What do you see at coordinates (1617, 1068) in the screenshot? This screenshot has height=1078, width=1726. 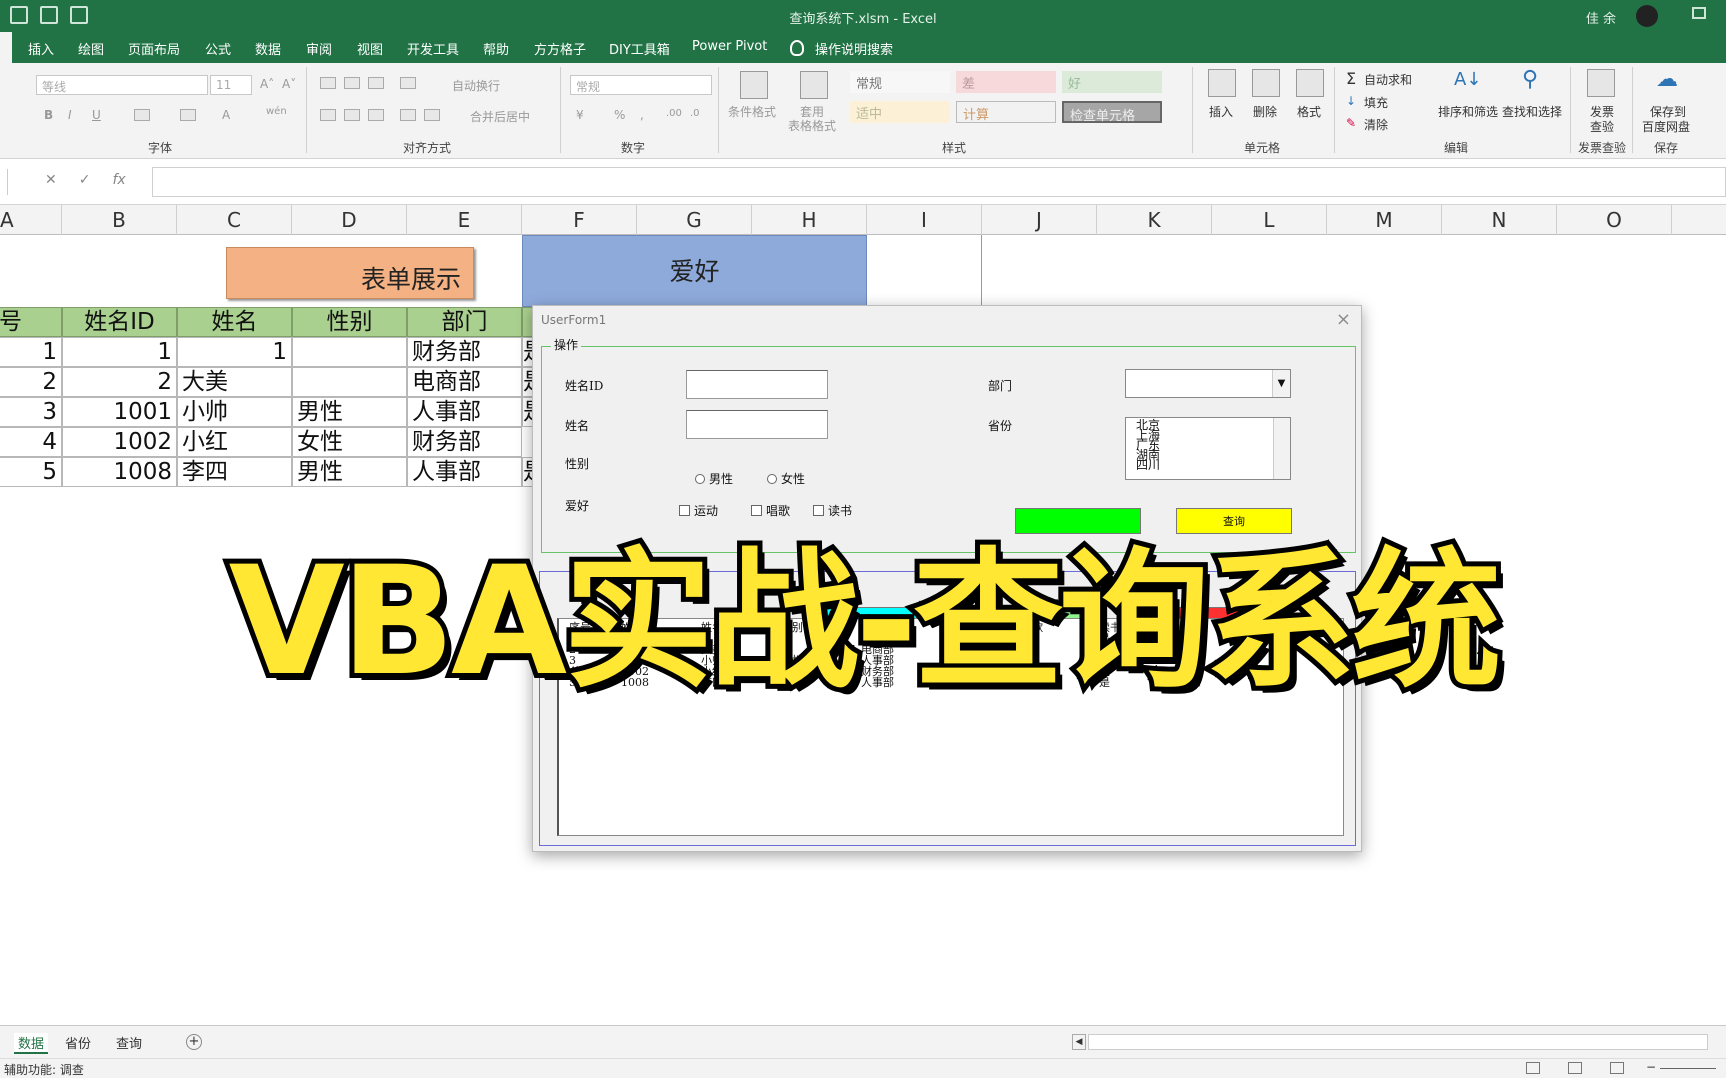 I see `page-break-view-icon` at bounding box center [1617, 1068].